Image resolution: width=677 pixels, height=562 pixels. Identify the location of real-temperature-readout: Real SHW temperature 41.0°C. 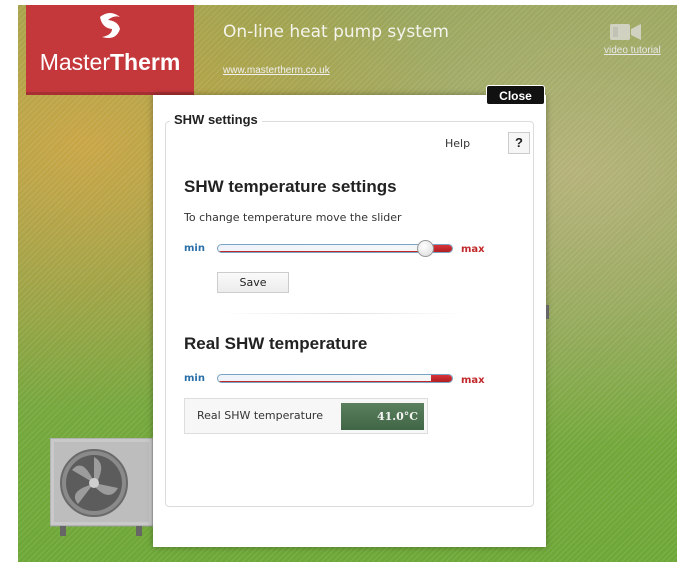
(306, 416).